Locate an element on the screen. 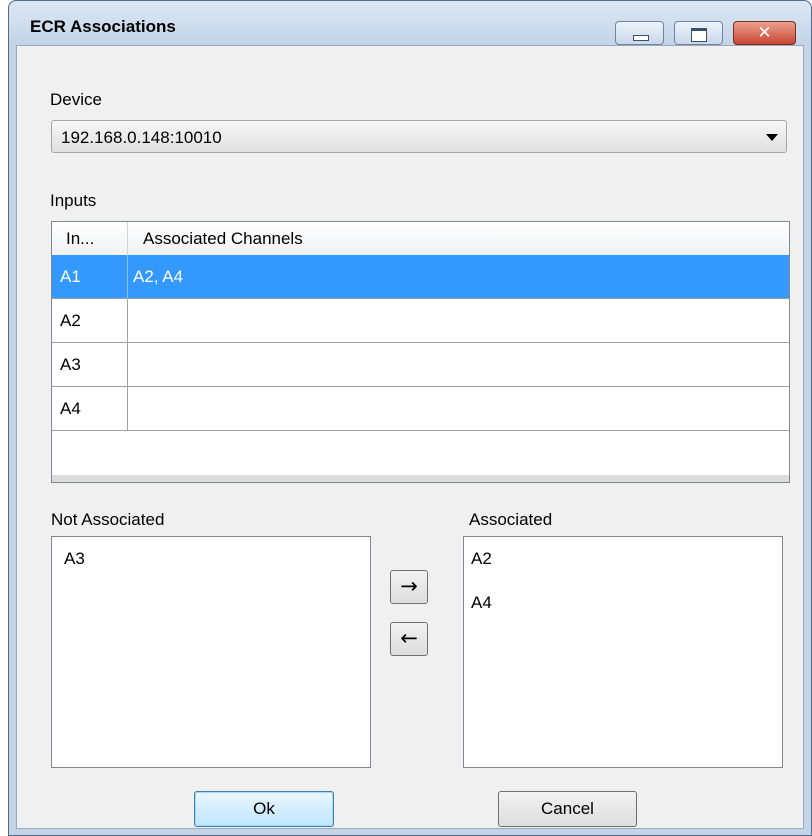 The image size is (812, 836). device-dropdown-value: 192.168.0.148:10010 is located at coordinates (141, 137).